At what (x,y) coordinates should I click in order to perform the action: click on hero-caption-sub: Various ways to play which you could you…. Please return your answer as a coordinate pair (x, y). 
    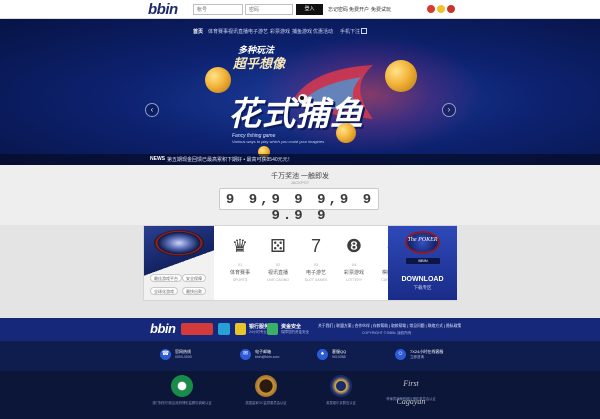
    Looking at the image, I should click on (278, 141).